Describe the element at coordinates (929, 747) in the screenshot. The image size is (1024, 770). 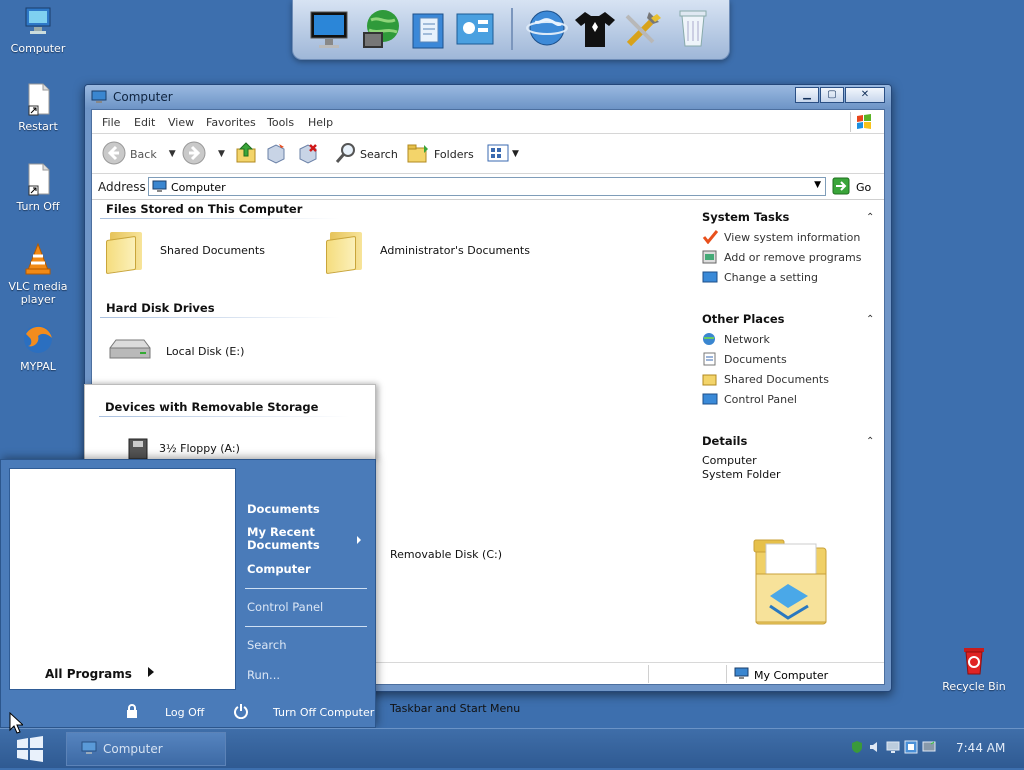
I see `tray-screen-icon` at that location.